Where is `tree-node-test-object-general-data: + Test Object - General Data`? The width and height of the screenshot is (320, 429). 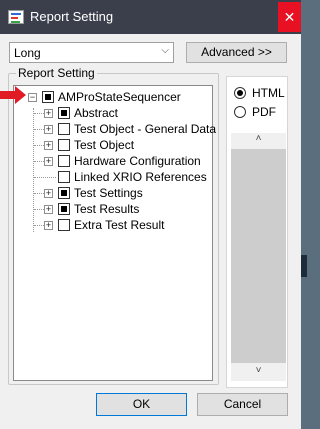
tree-node-test-object-general-data: + Test Object - General Data is located at coordinates (115, 129).